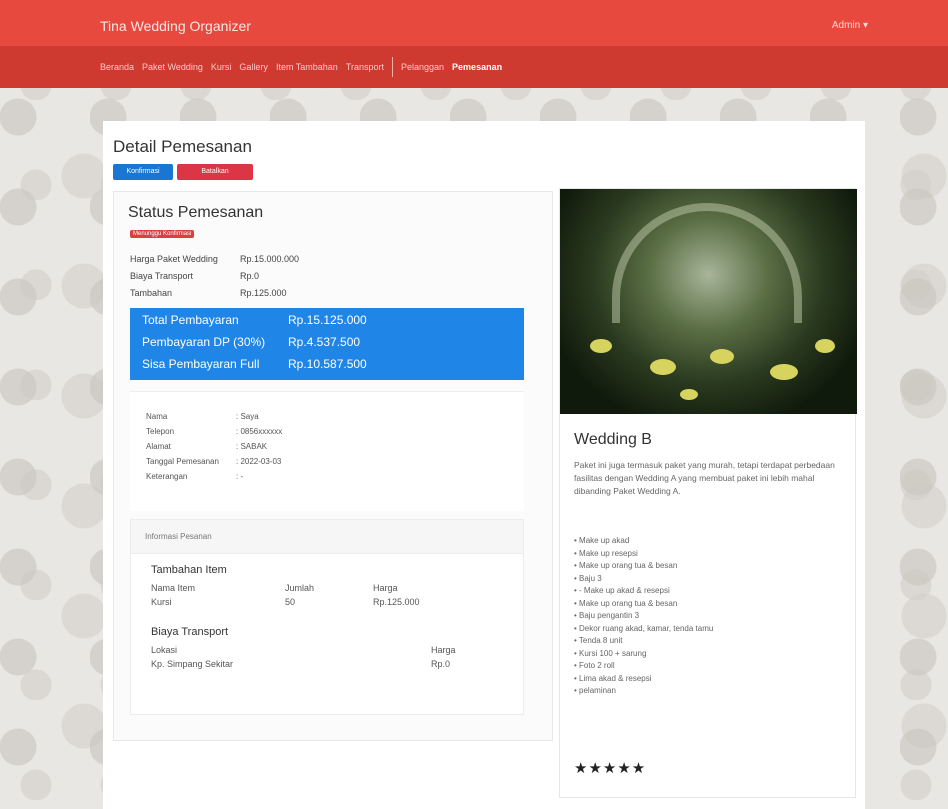  I want to click on total-row: Total Pembayaran Rp.15.125.000, so click(254, 320).